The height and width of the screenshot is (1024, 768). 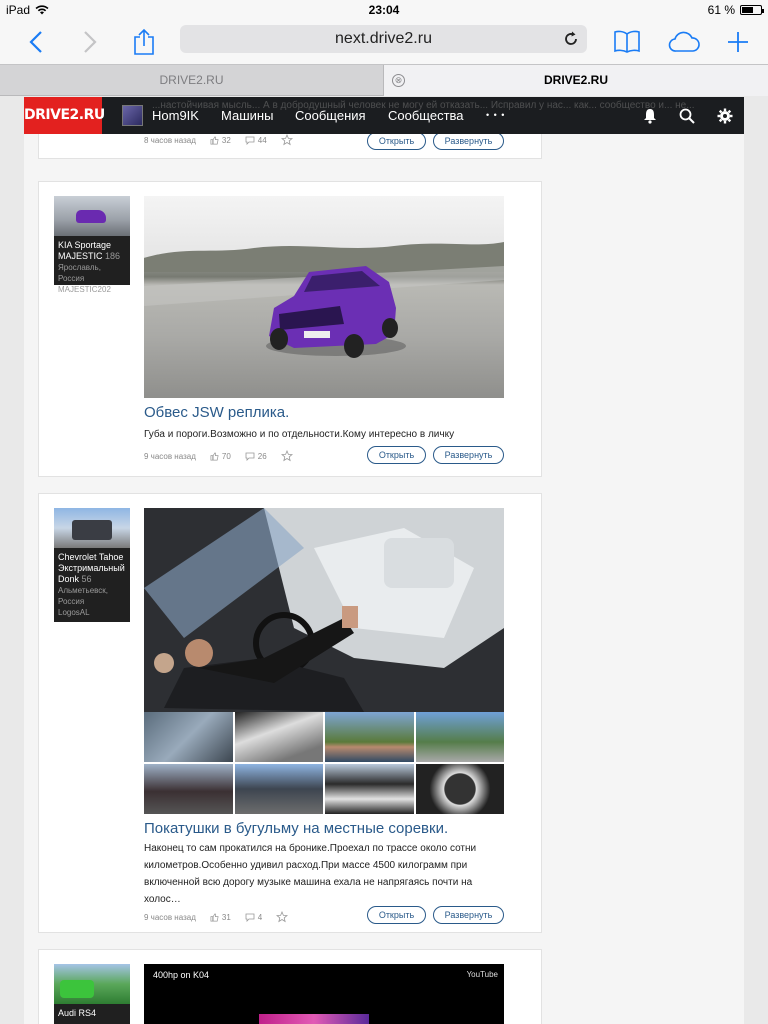 What do you see at coordinates (725, 116) in the screenshot?
I see `gear-icon` at bounding box center [725, 116].